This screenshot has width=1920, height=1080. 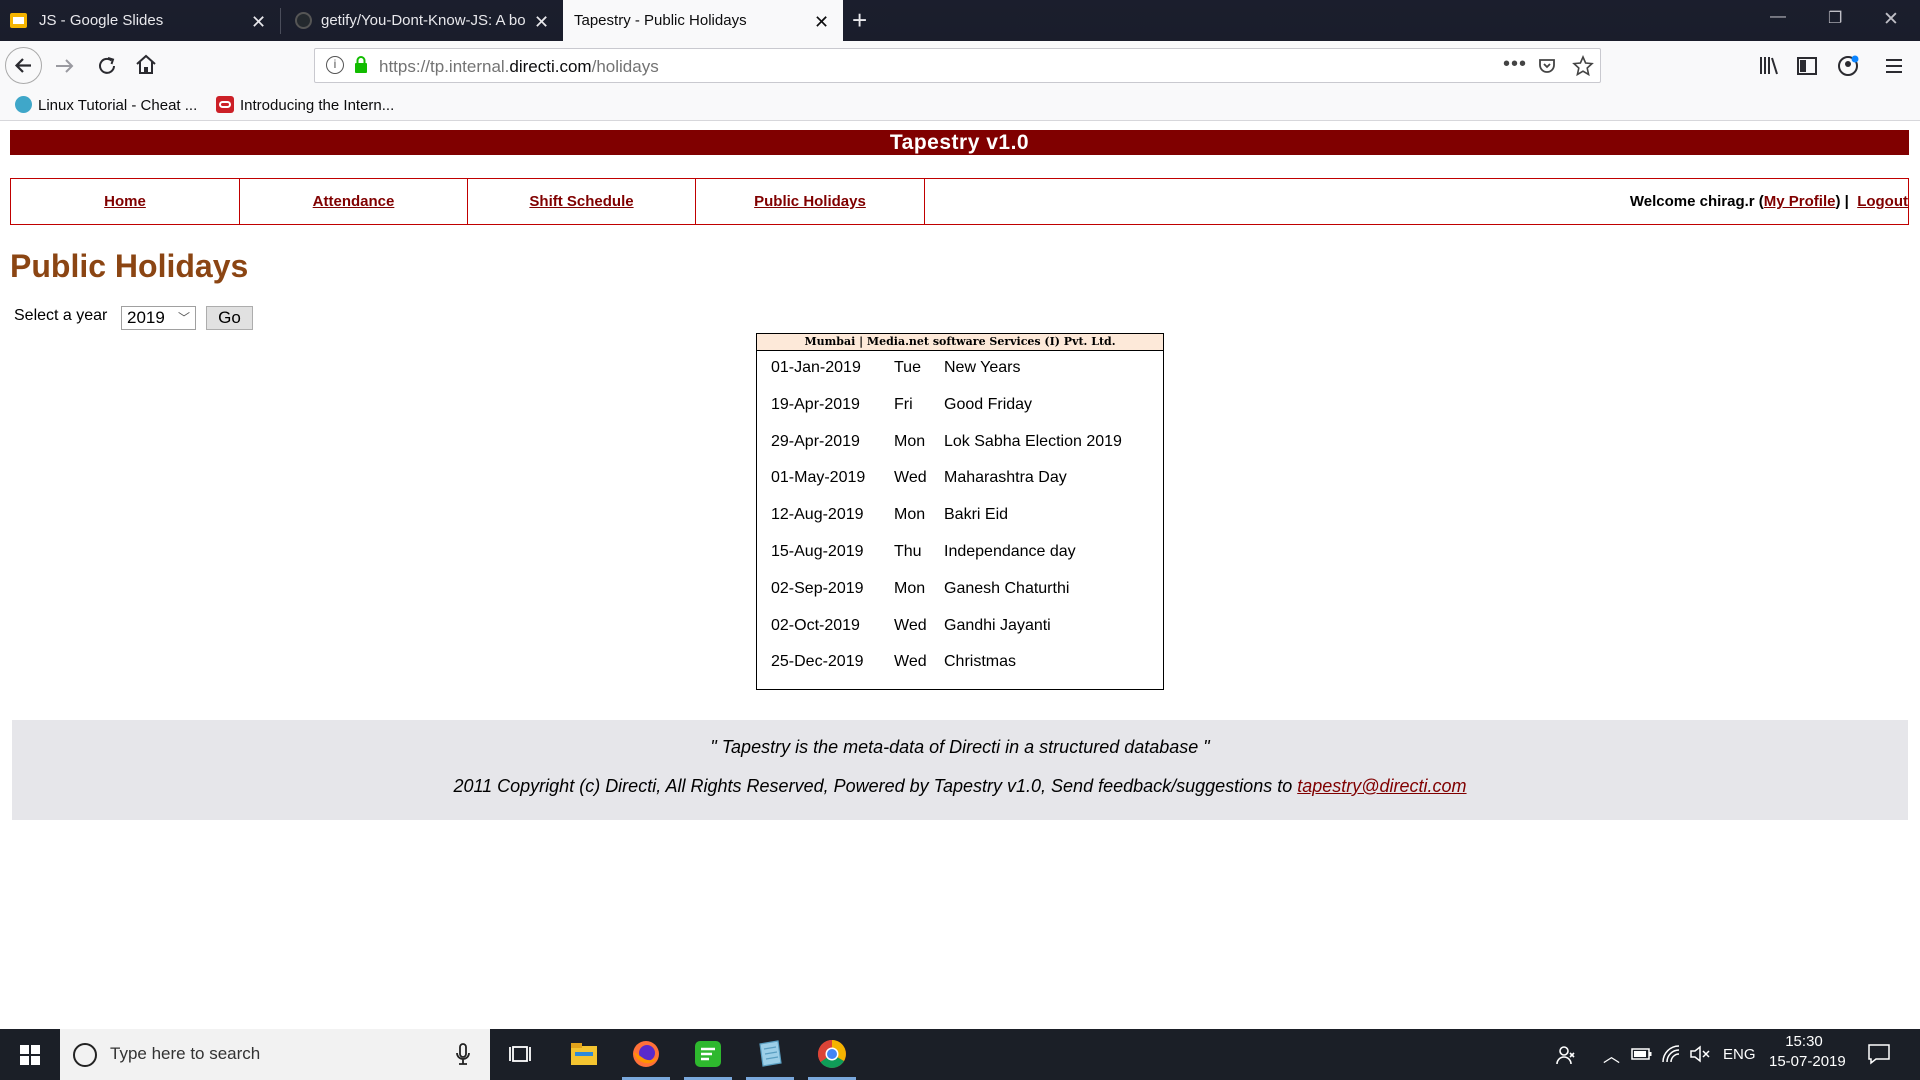 I want to click on notepad-icon, so click(x=770, y=1054).